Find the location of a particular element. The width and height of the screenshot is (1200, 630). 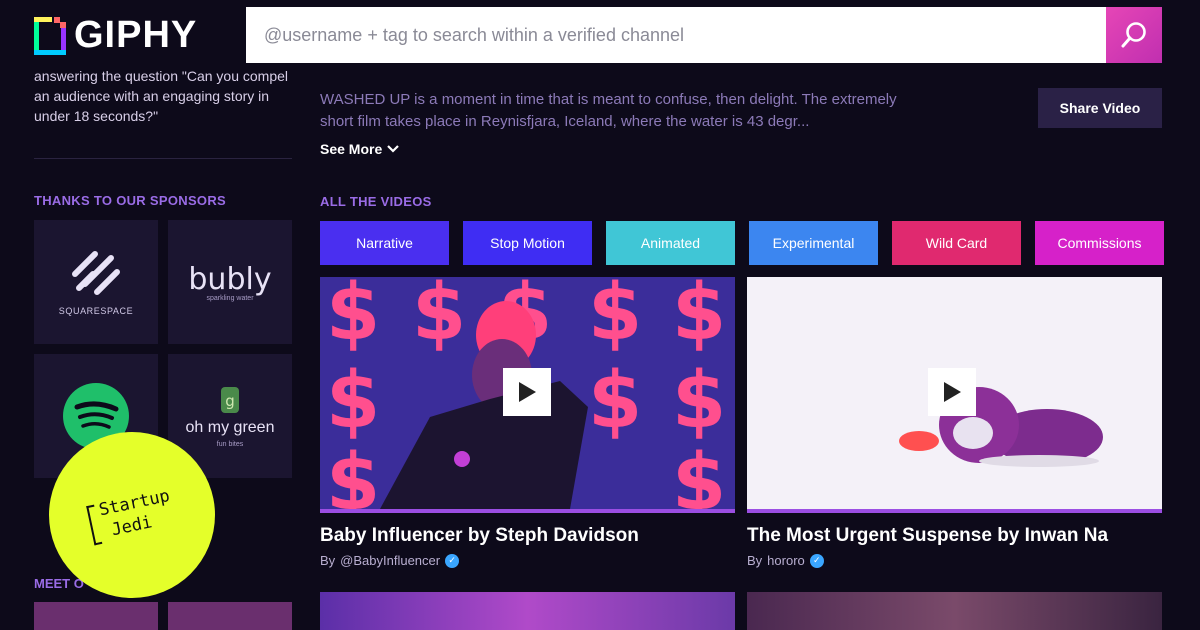

video-byline: By hororo ✓ is located at coordinates (954, 560).